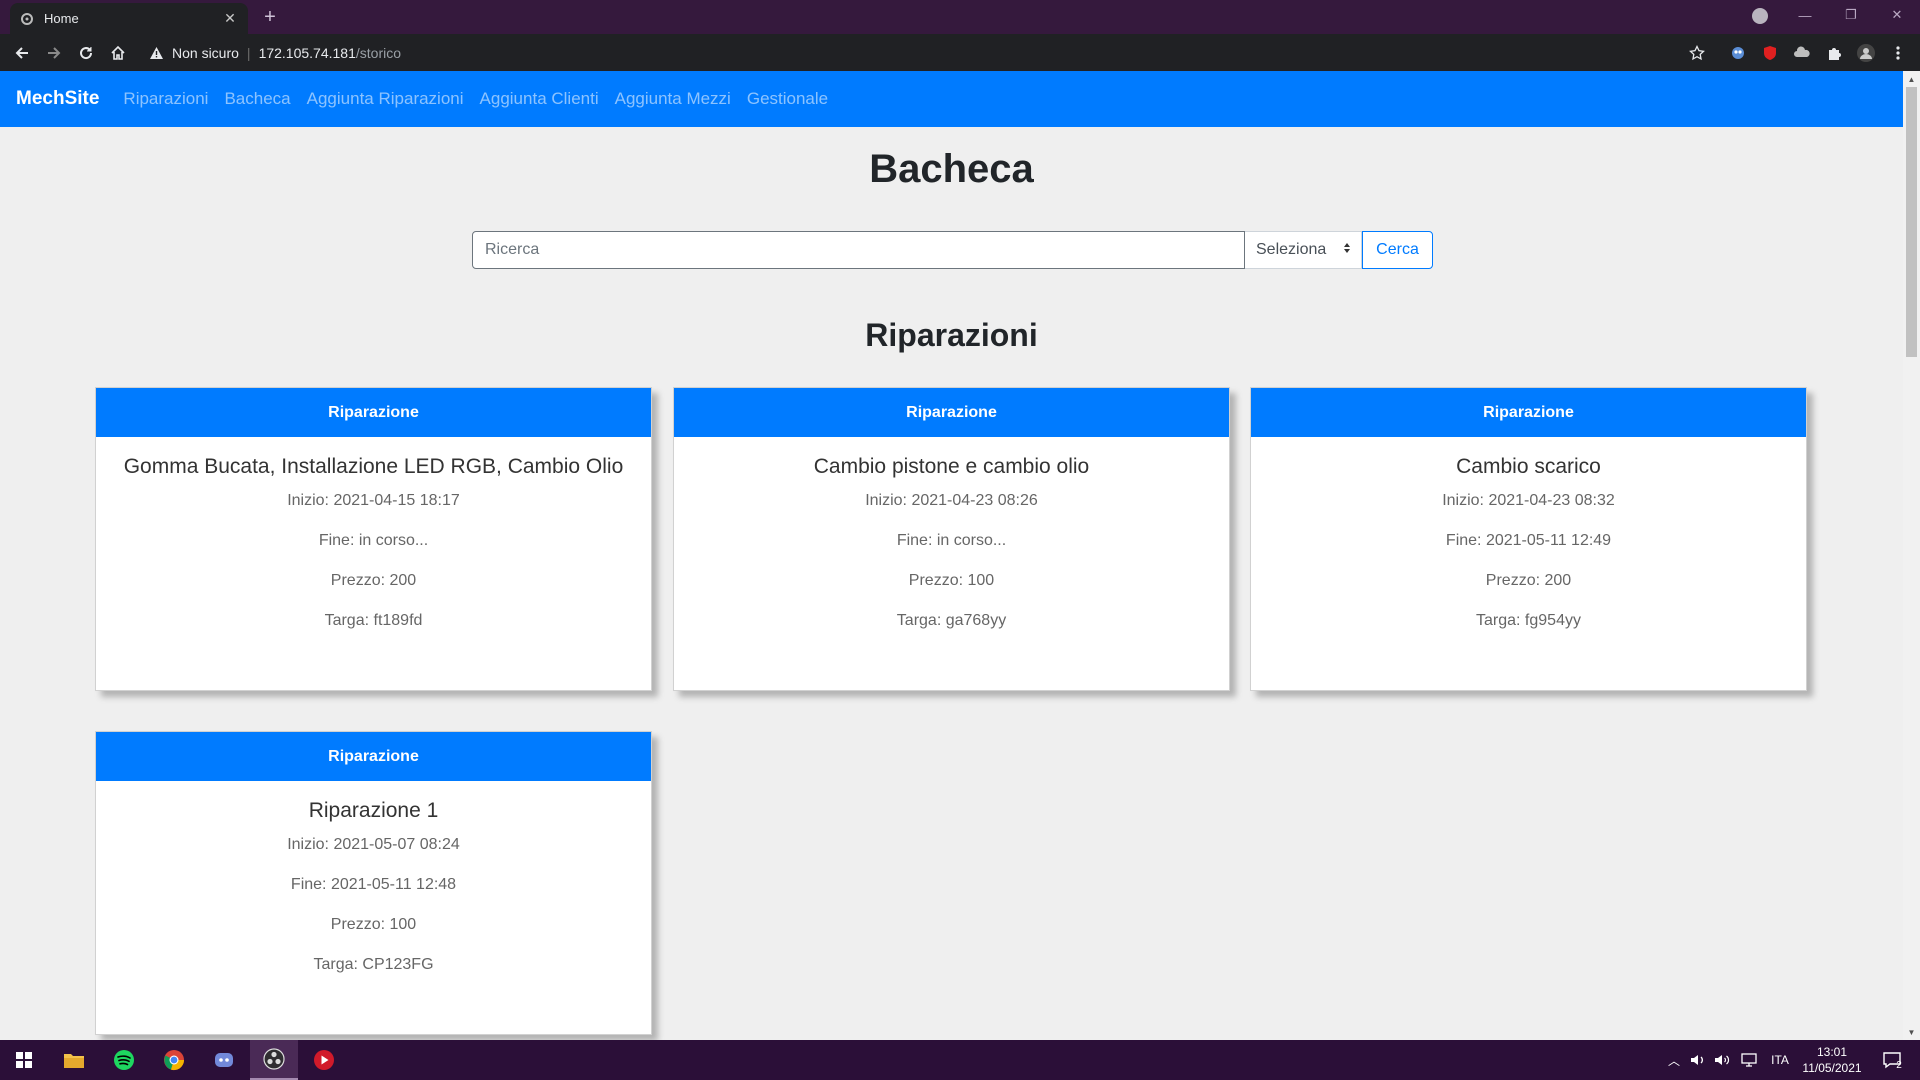 This screenshot has height=1080, width=1920. Describe the element at coordinates (1780, 1060) in the screenshot. I see `language-indicator: ITA` at that location.